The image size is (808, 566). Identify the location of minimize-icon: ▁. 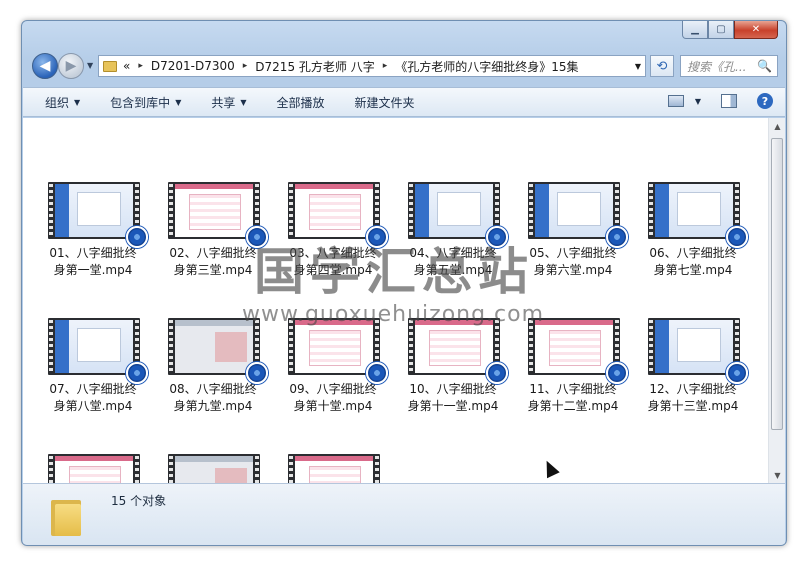
(695, 29).